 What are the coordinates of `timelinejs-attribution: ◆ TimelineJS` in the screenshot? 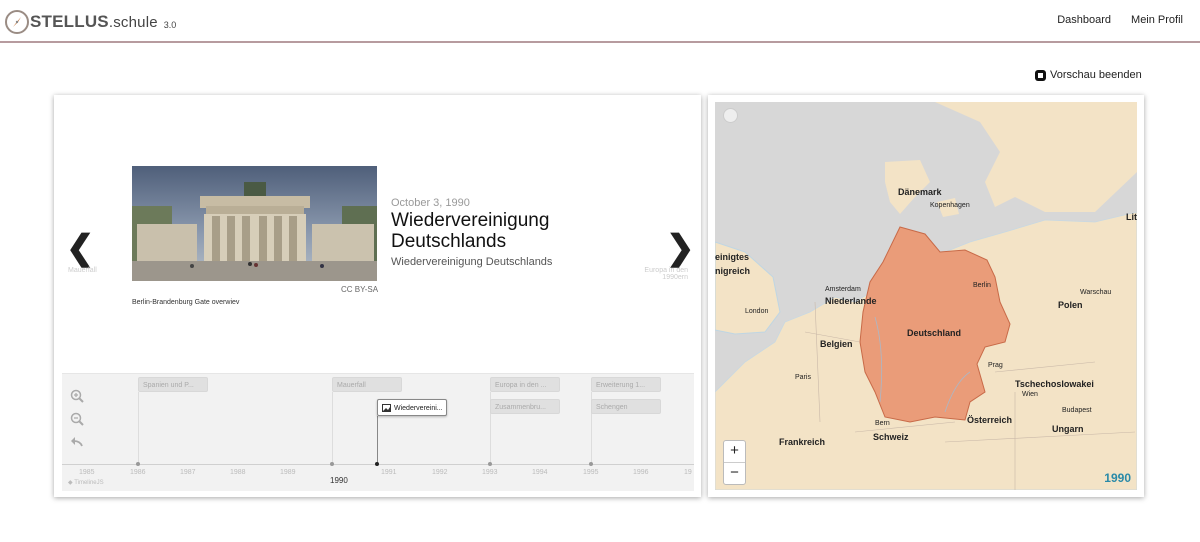 It's located at (86, 482).